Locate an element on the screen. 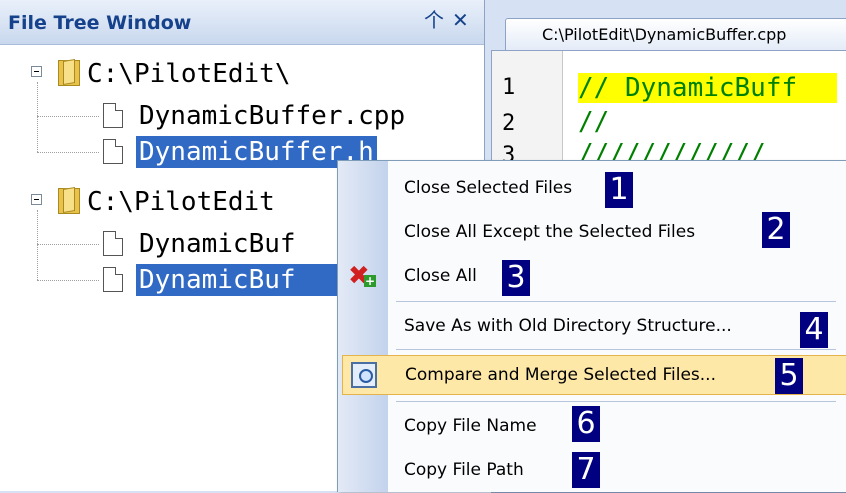  number-badge: 6 is located at coordinates (586, 424).